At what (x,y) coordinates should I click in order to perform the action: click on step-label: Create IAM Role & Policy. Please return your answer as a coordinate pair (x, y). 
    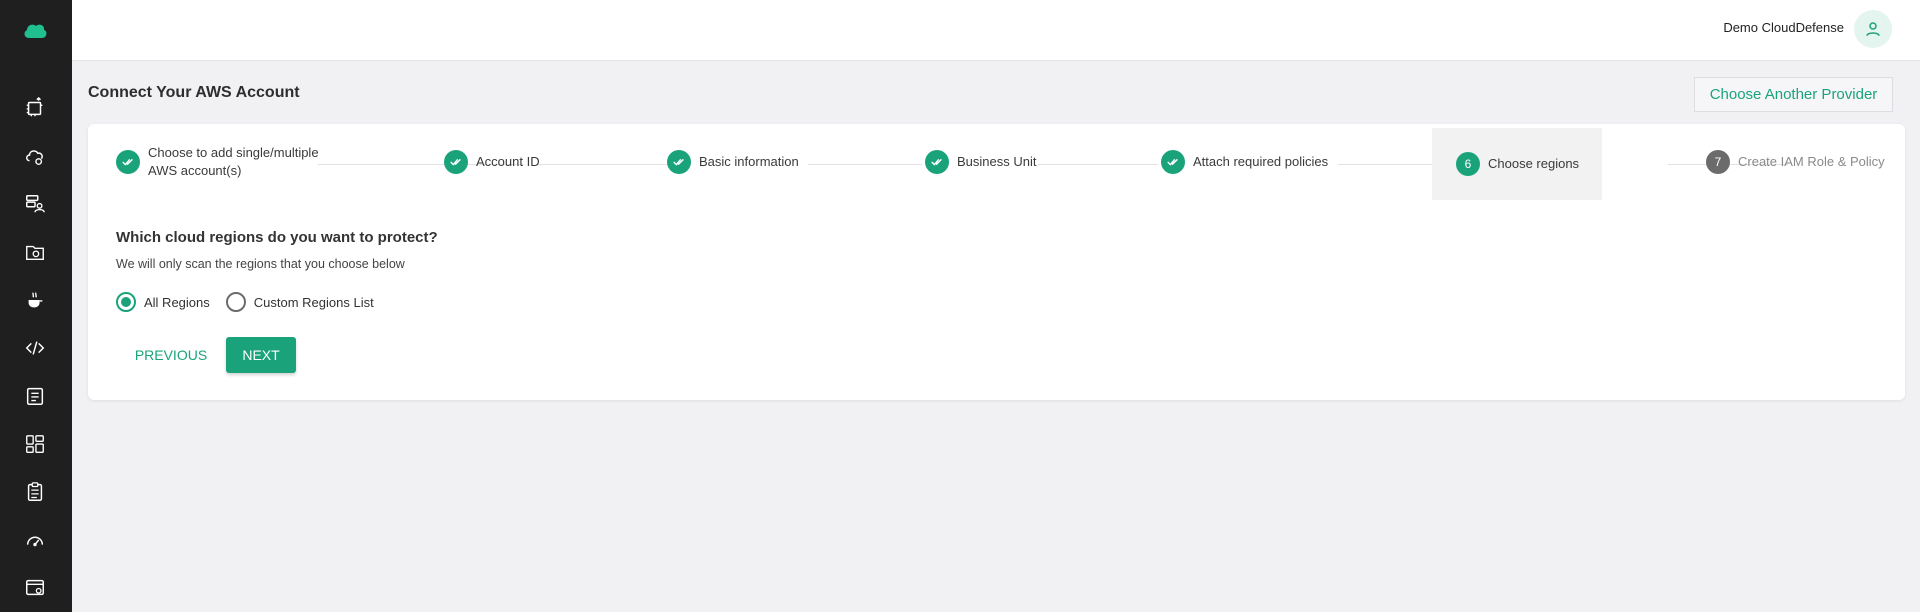
    Looking at the image, I should click on (1811, 161).